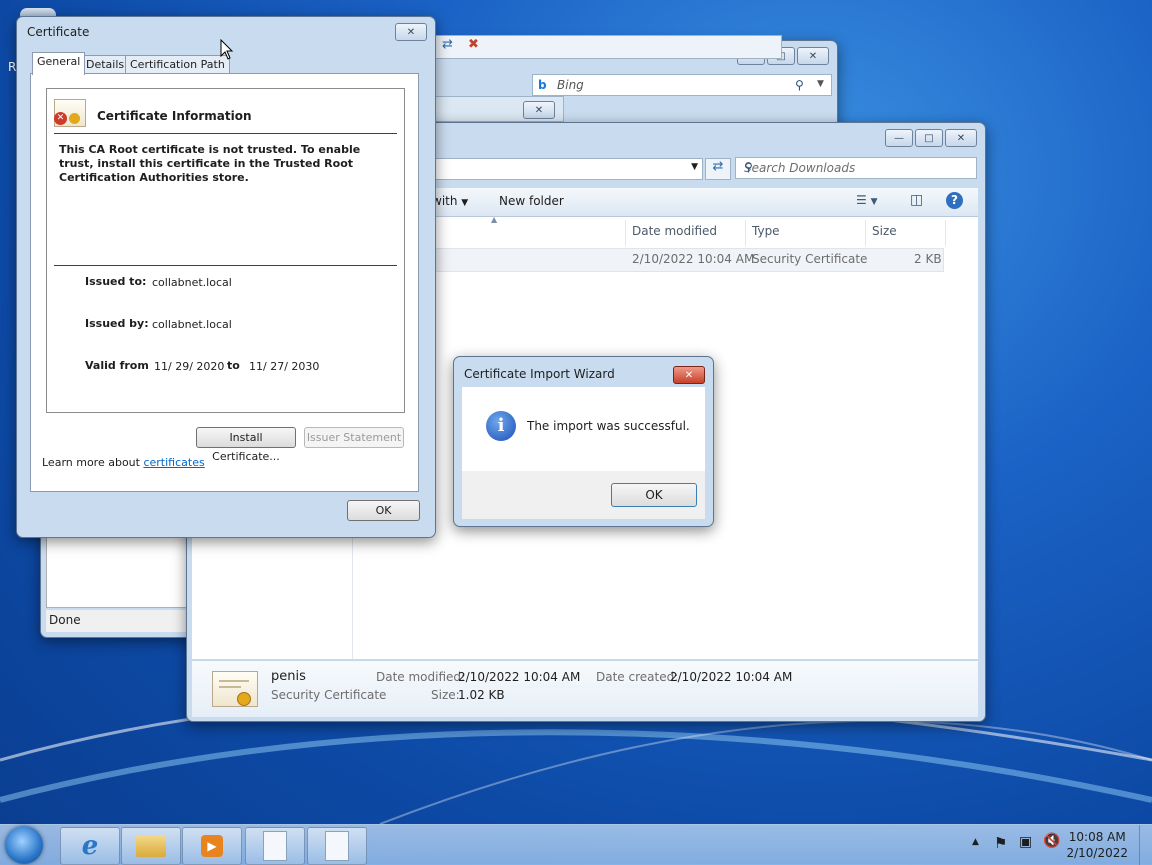 The width and height of the screenshot is (1152, 865). Describe the element at coordinates (117, 572) in the screenshot. I see `back-window-content` at that location.